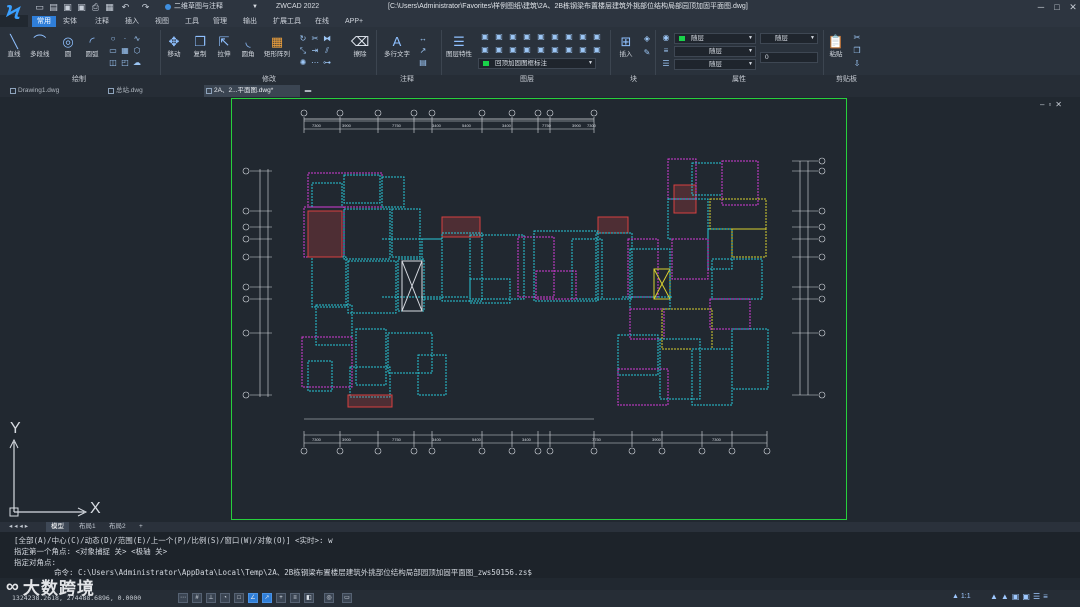 The height and width of the screenshot is (607, 1080). What do you see at coordinates (1020, 596) in the screenshot?
I see `status-tray-icons: ▲▲▣▣☰≡` at bounding box center [1020, 596].